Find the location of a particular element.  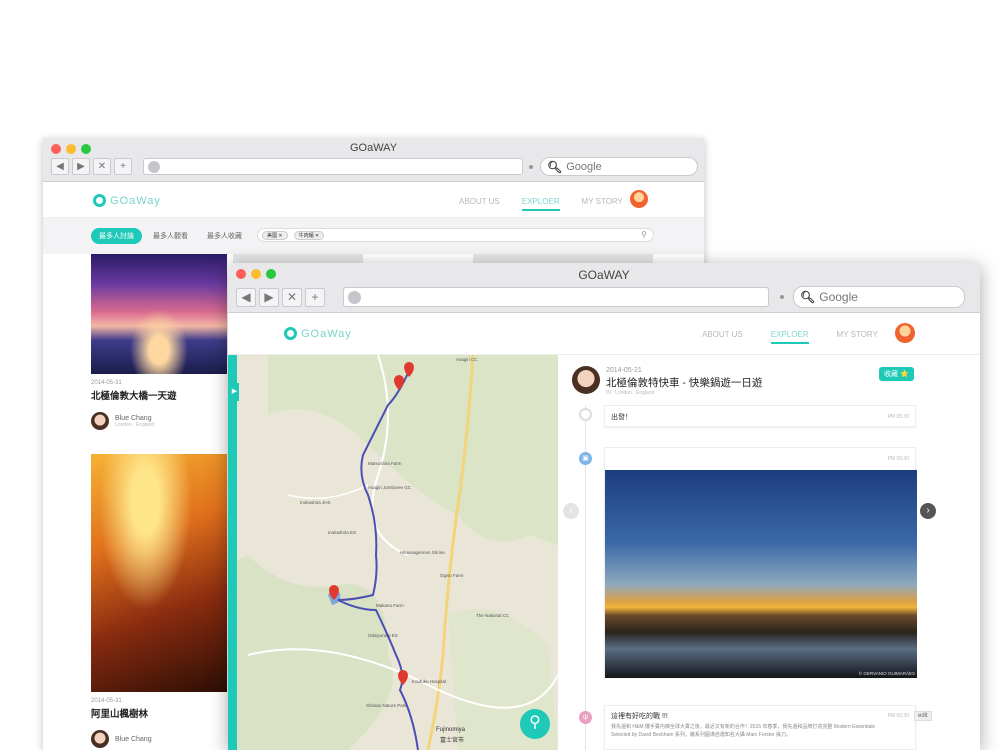

timeline-post: 出發！ PM 05:30 is located at coordinates (760, 416).